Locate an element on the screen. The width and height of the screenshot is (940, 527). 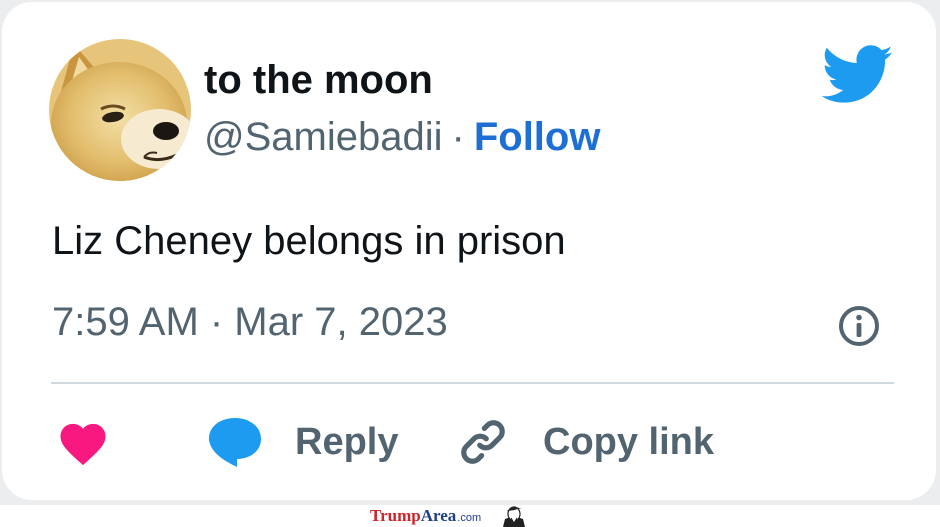
watermark-com-text: .com is located at coordinates (469, 518).